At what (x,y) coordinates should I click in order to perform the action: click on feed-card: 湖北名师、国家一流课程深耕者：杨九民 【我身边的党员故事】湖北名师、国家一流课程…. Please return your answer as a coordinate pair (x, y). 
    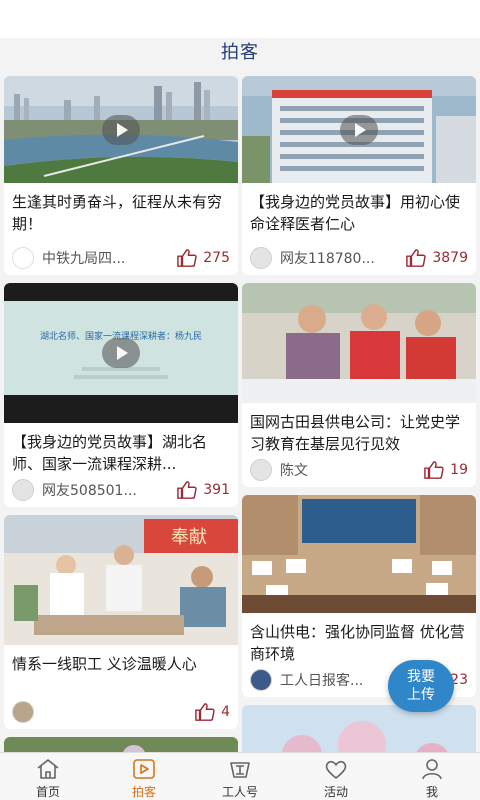
    Looking at the image, I should click on (121, 395).